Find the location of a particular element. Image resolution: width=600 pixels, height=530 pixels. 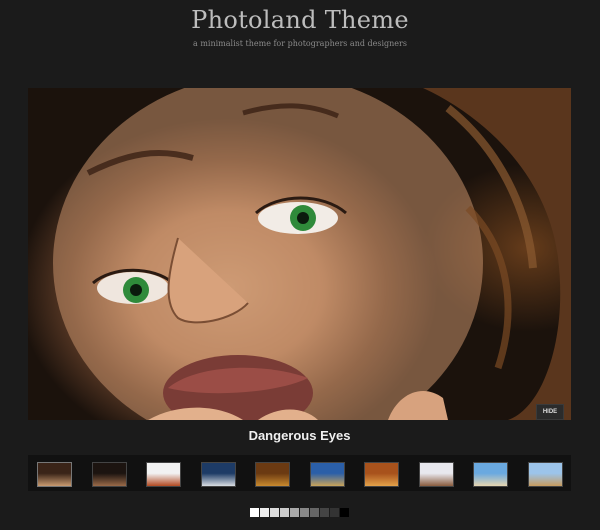

thumbnail-people-on-rocks is located at coordinates (436, 474).